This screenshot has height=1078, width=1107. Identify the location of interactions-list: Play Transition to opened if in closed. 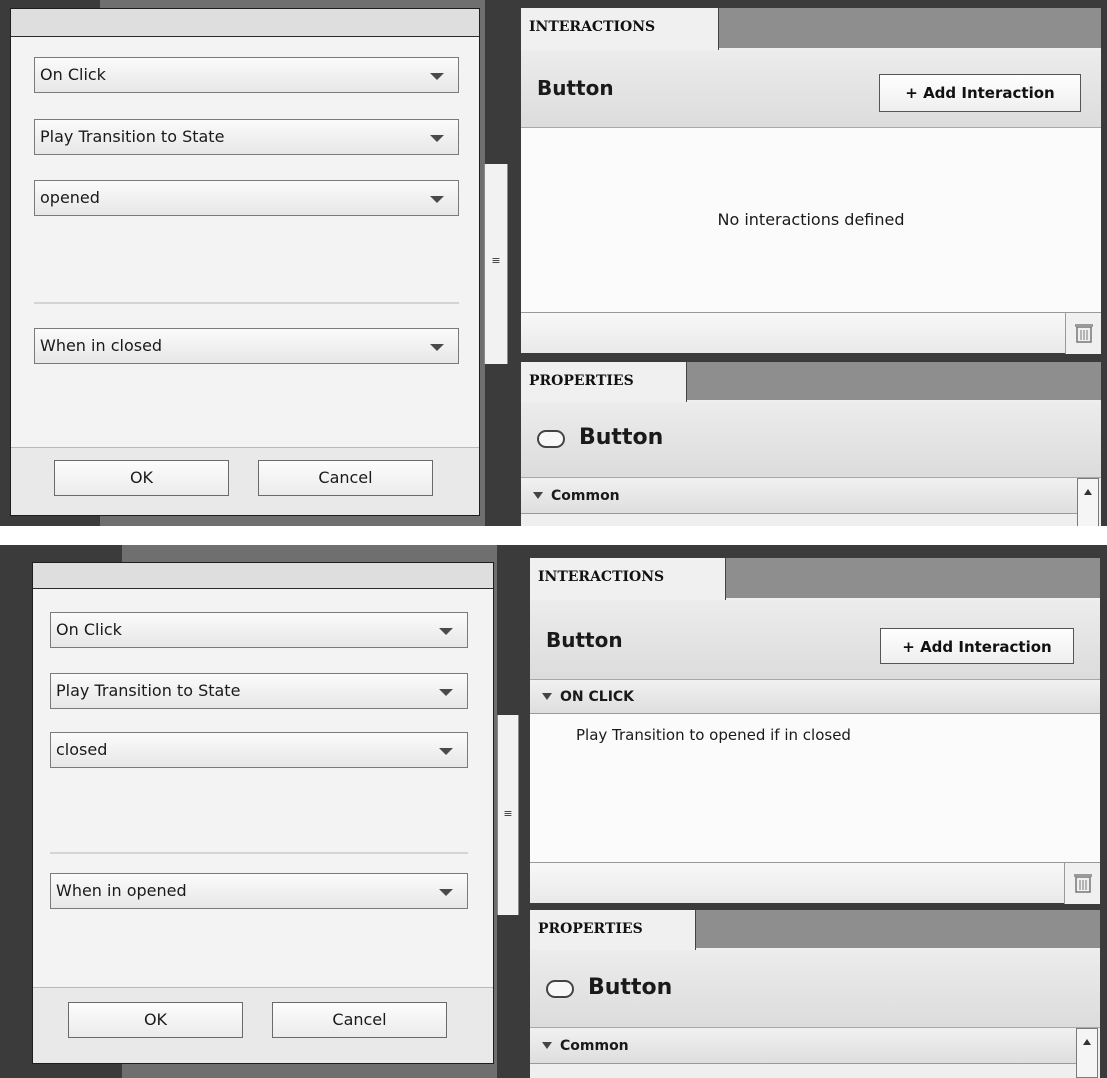
(815, 788).